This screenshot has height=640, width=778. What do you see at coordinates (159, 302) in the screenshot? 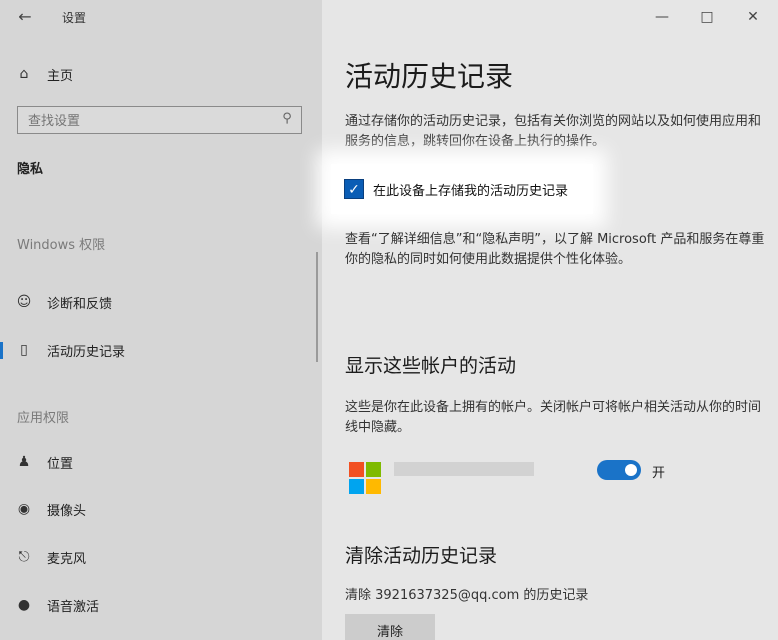
I see `sidebar-item-diagnostics: ☺ 诊断和反馈` at bounding box center [159, 302].